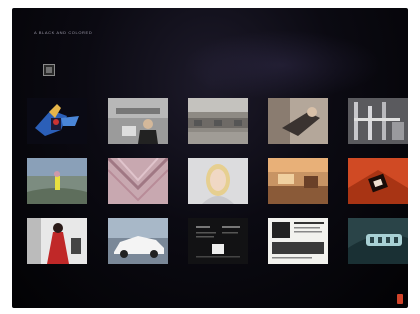  I want to click on thumb-metal-frames, so click(378, 121).